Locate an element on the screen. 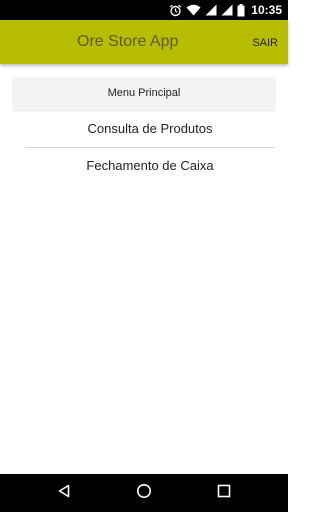 This screenshot has height=512, width=320. cell-signal-icon is located at coordinates (227, 10).